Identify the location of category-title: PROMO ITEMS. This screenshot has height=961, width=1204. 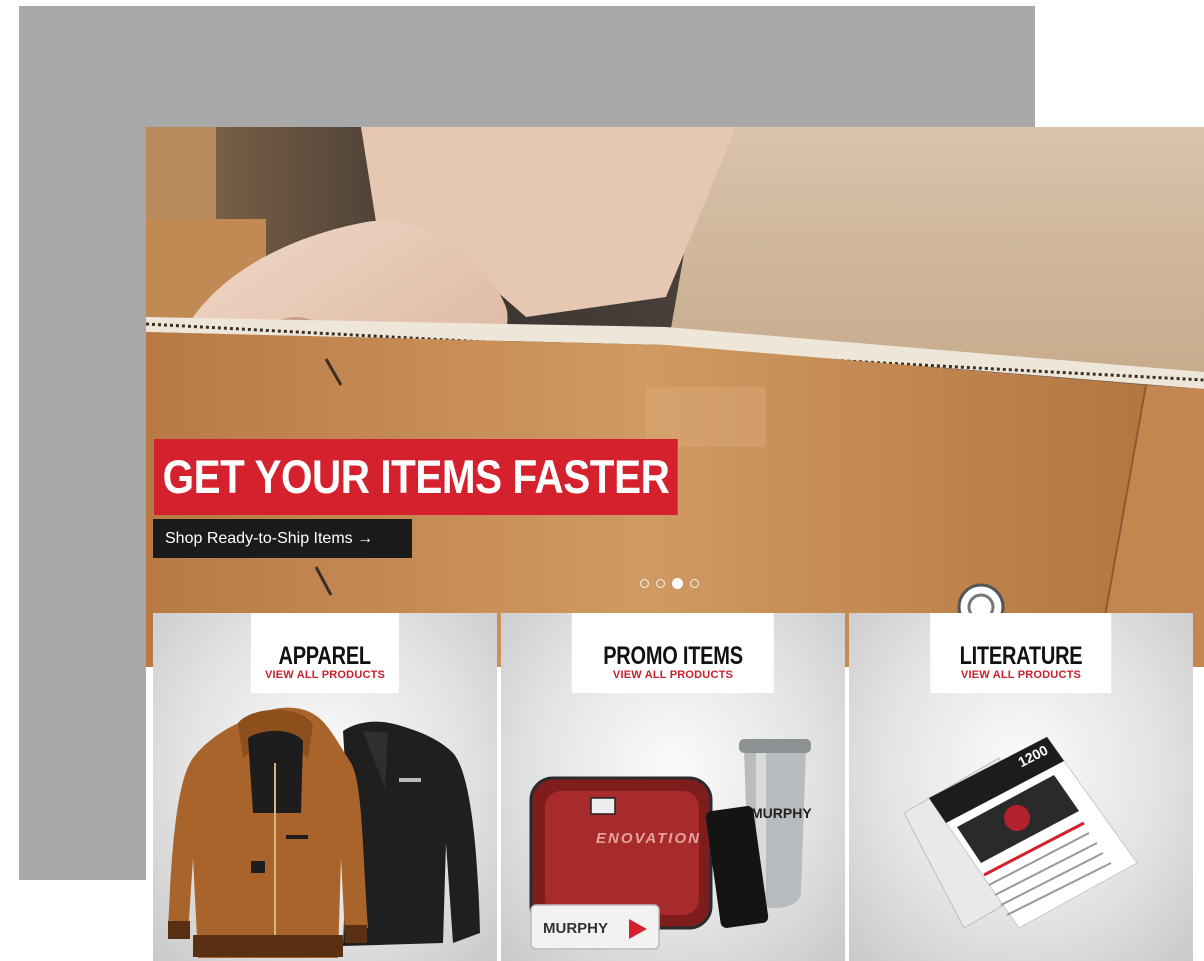
(673, 656).